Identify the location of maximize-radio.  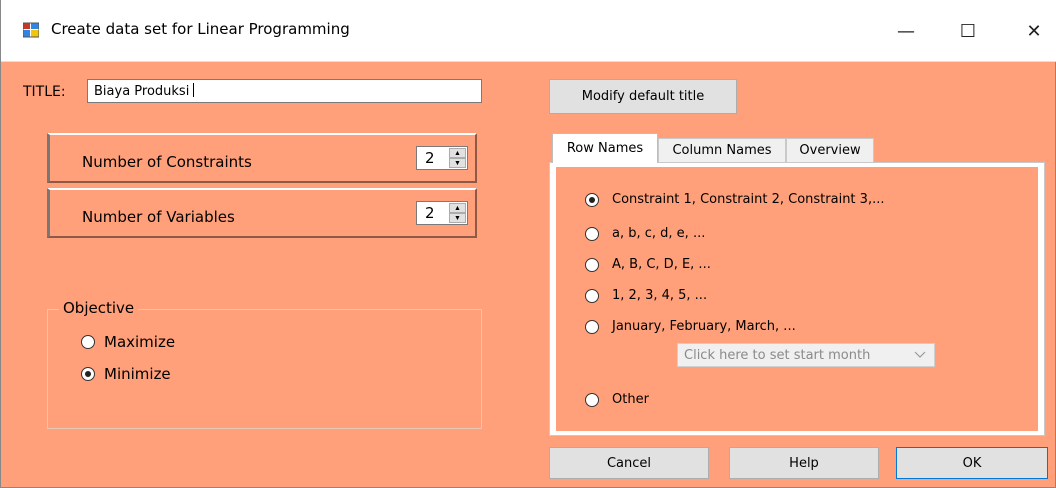
(88, 342).